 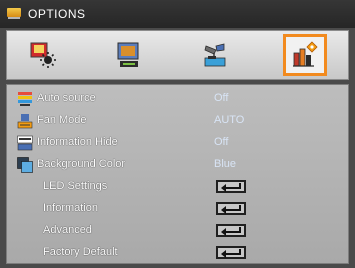 What do you see at coordinates (25, 165) in the screenshot?
I see `background-color-icon` at bounding box center [25, 165].